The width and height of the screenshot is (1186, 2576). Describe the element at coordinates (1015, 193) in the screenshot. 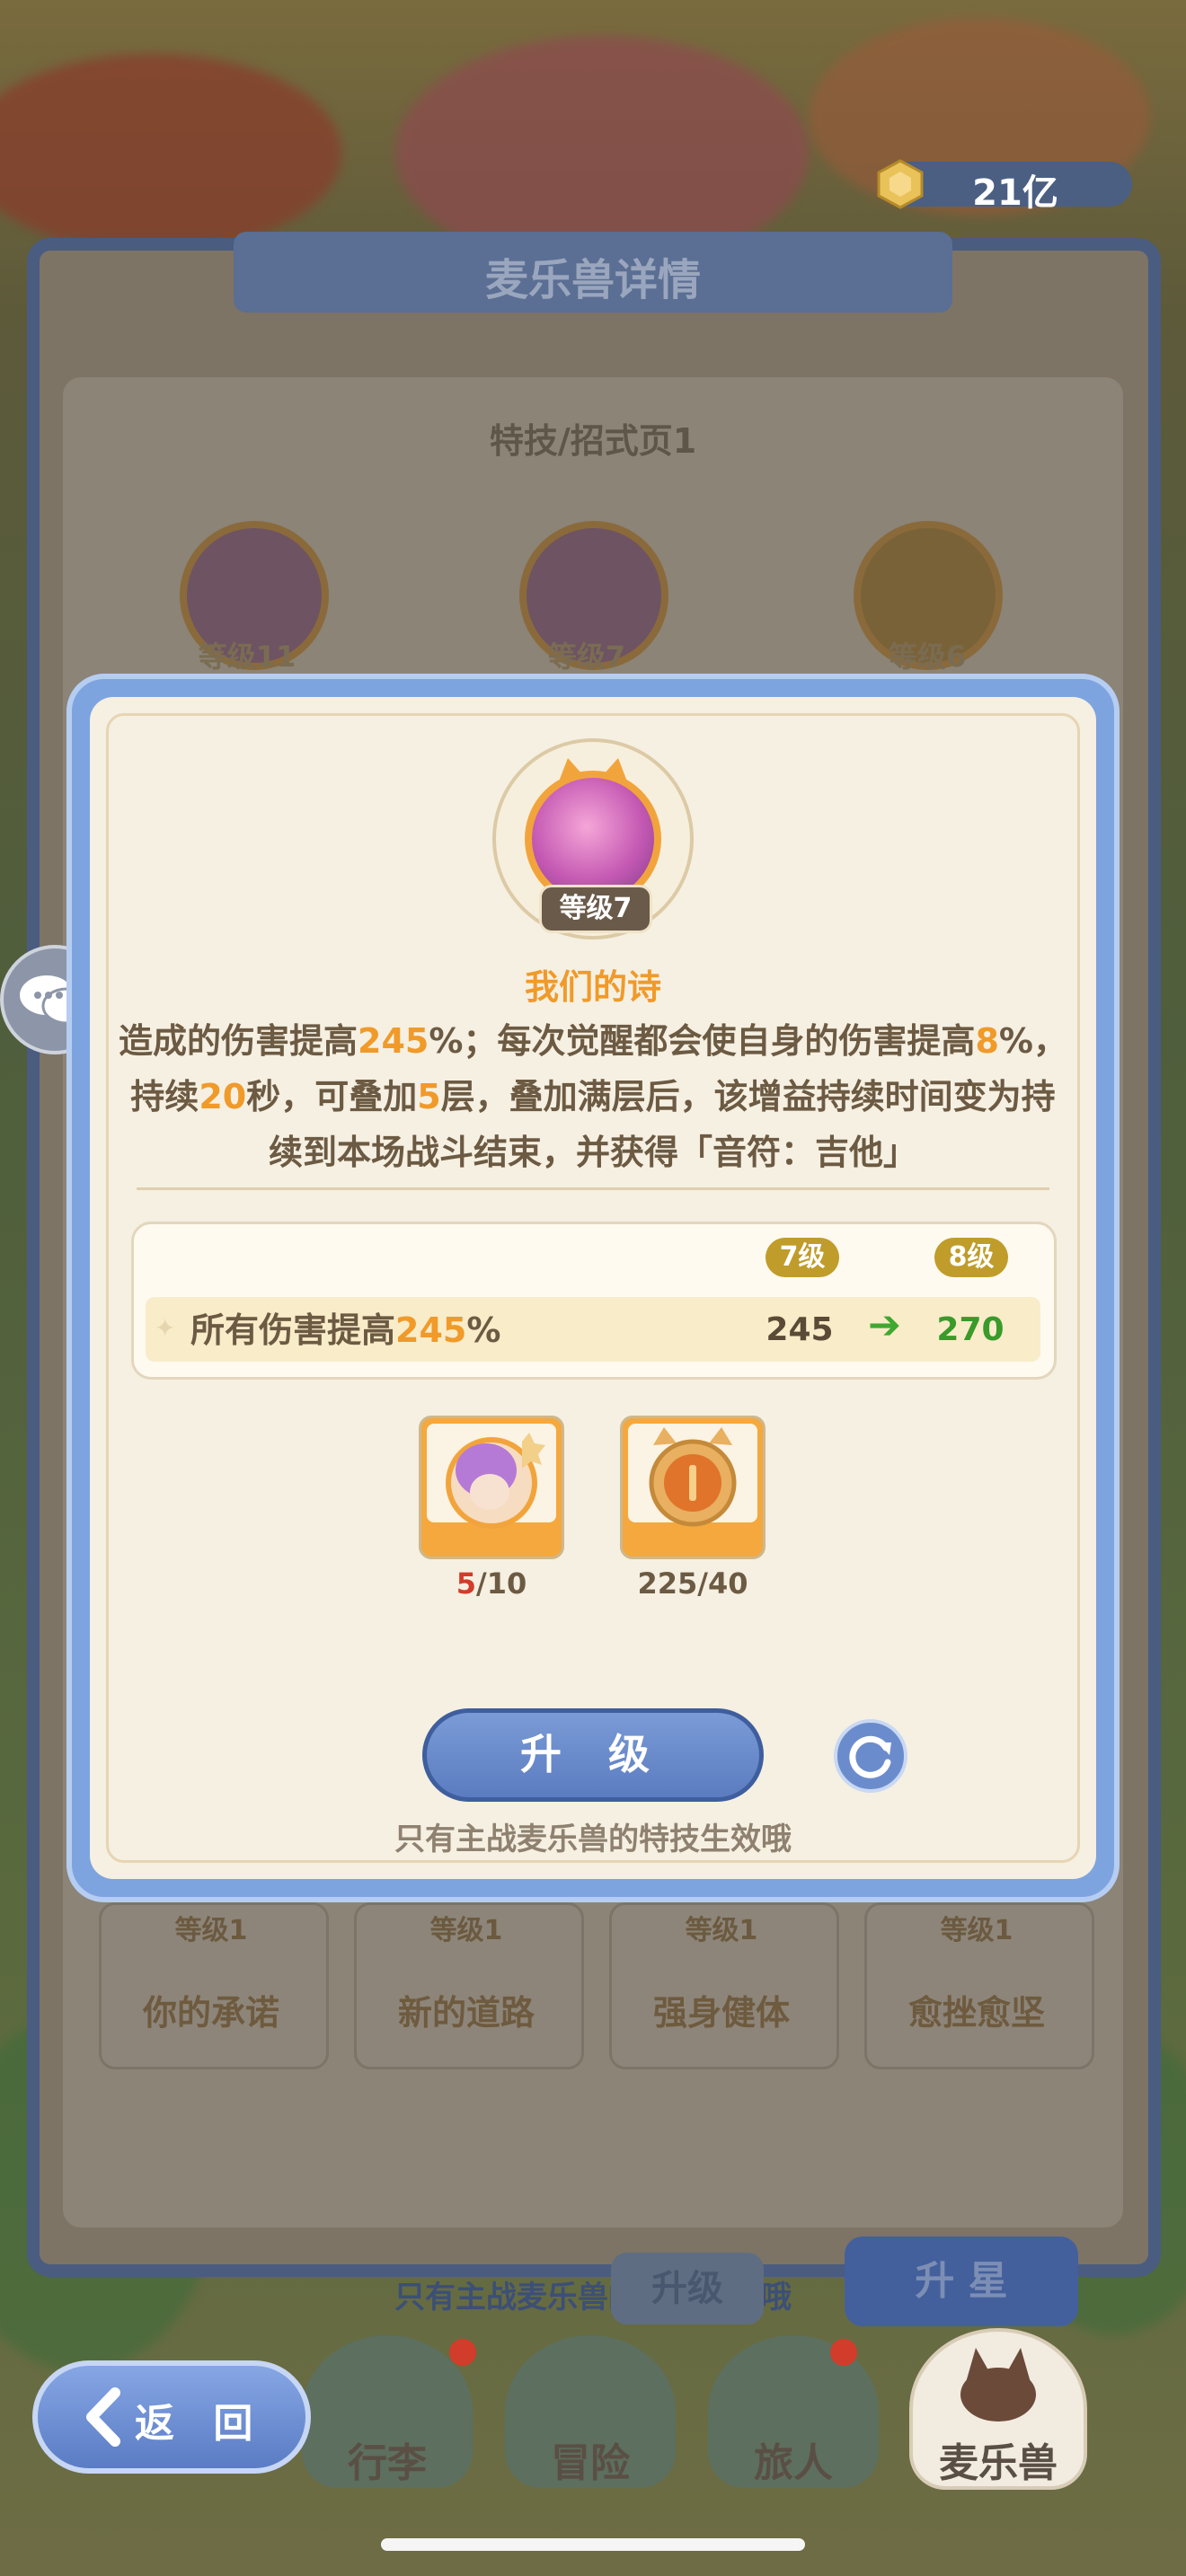

I see `currency-amount: 21亿` at that location.